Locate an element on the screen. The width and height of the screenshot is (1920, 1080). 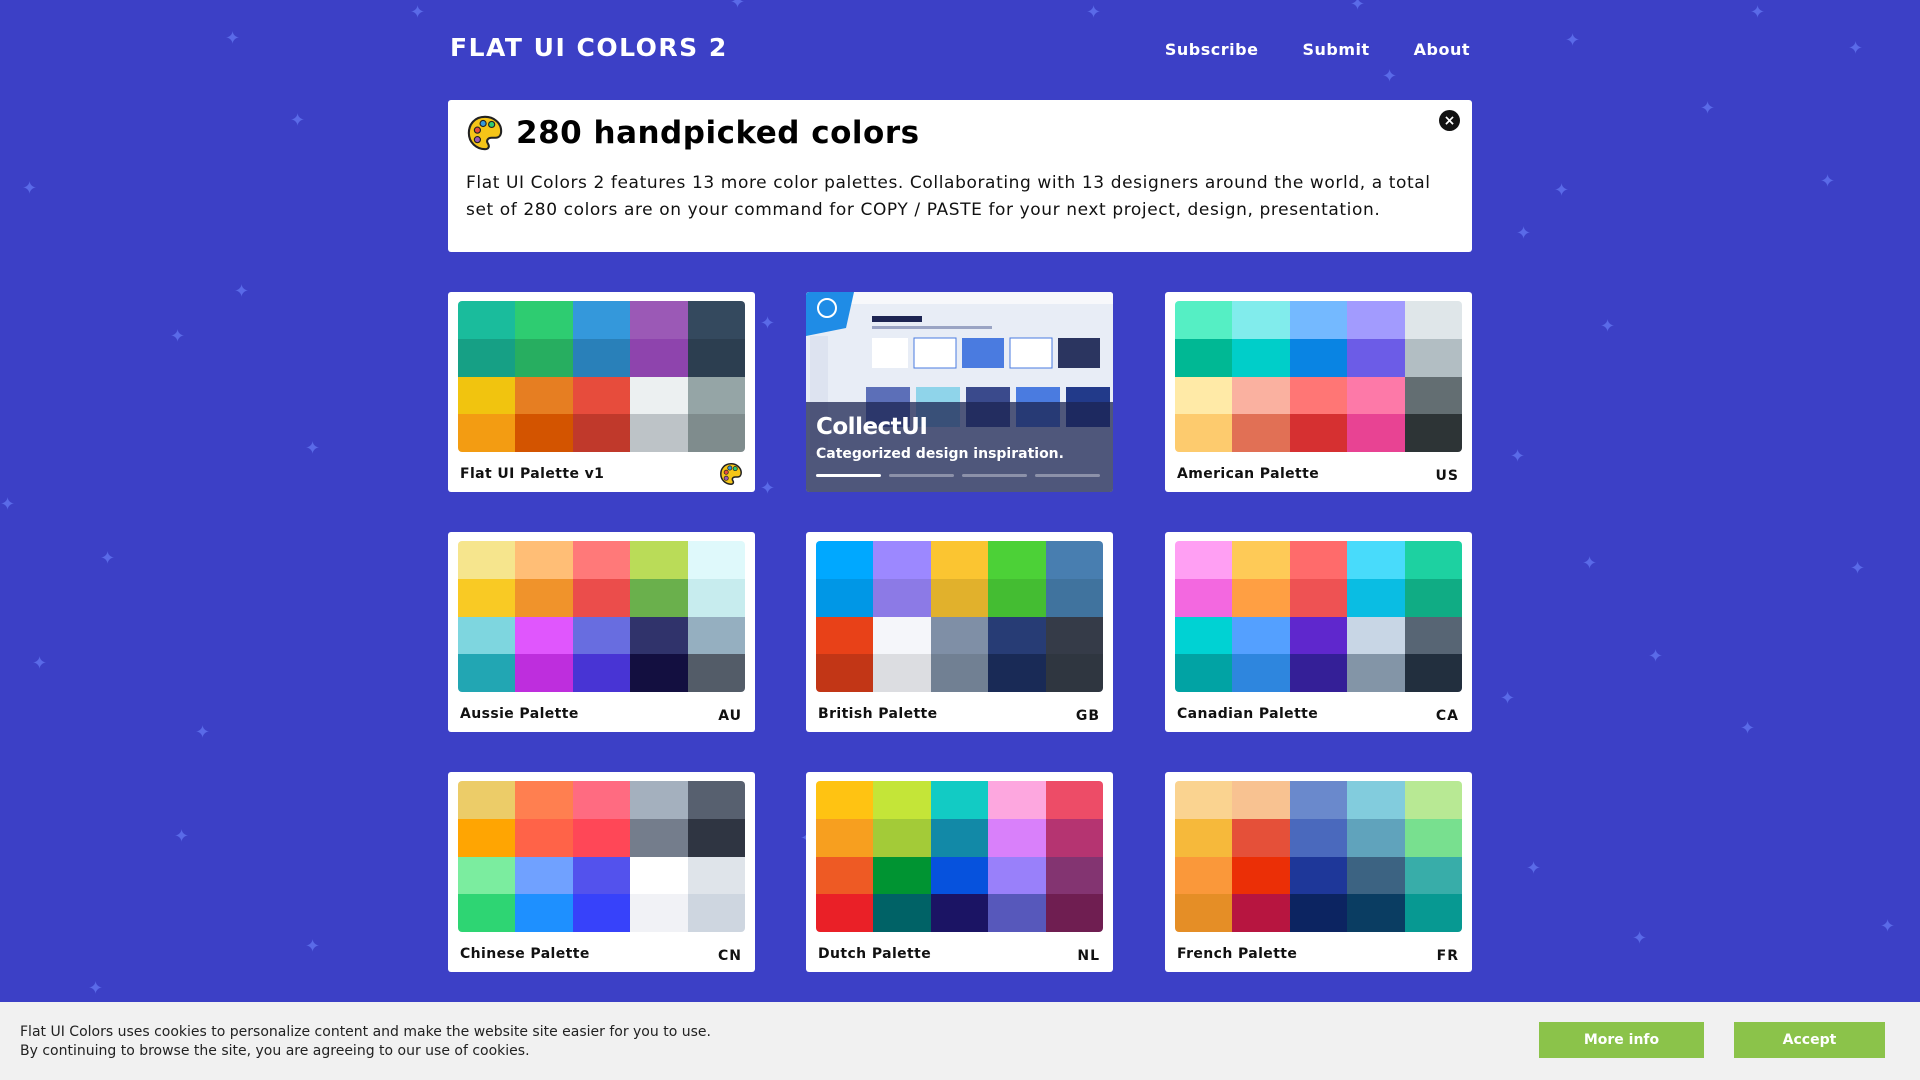
palette-card-5: Chinese Palette CN is located at coordinates (601, 872).